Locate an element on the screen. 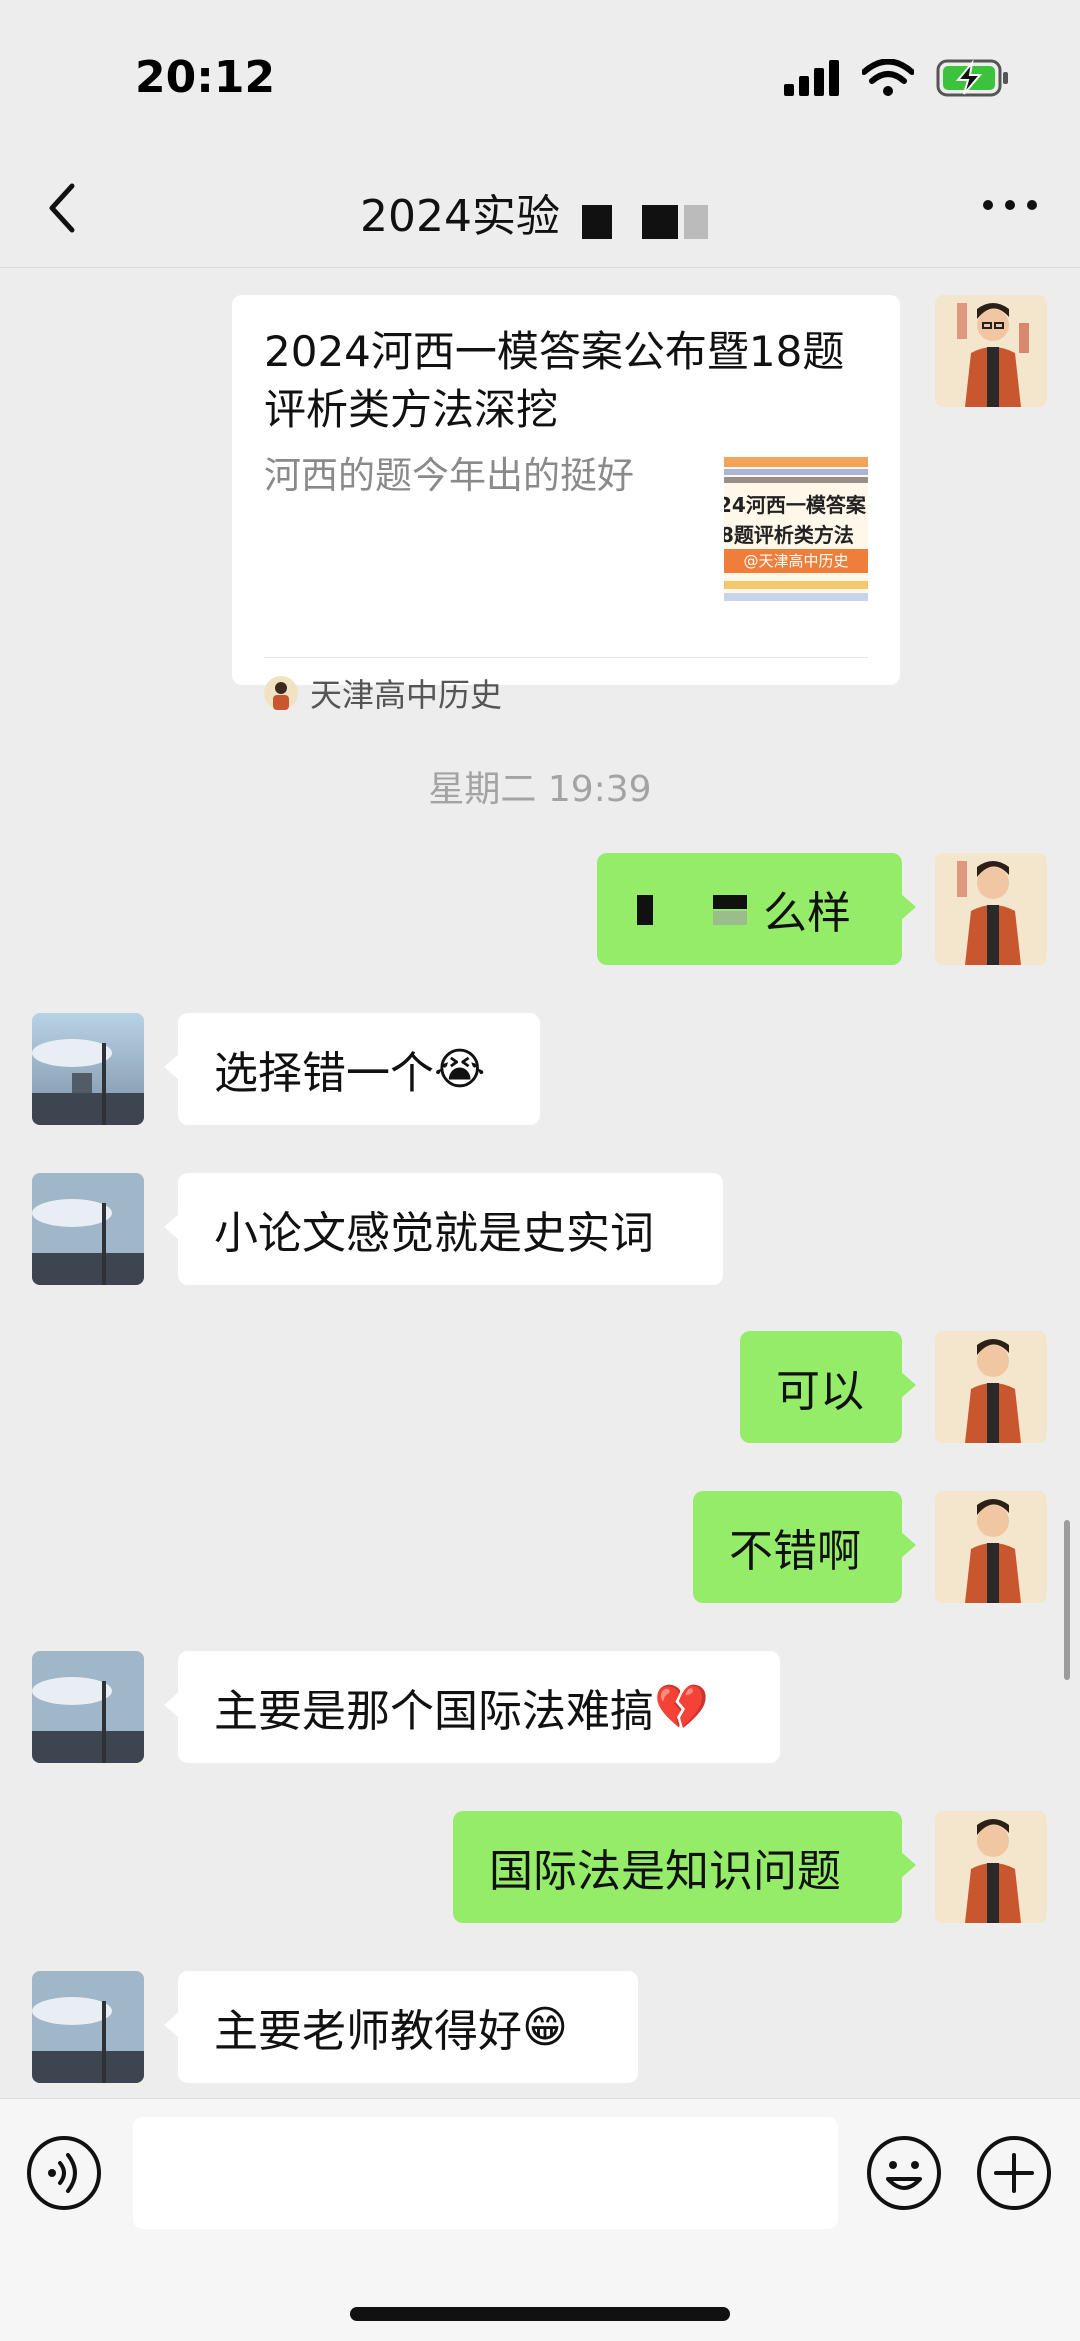  card-divider is located at coordinates (566, 657).